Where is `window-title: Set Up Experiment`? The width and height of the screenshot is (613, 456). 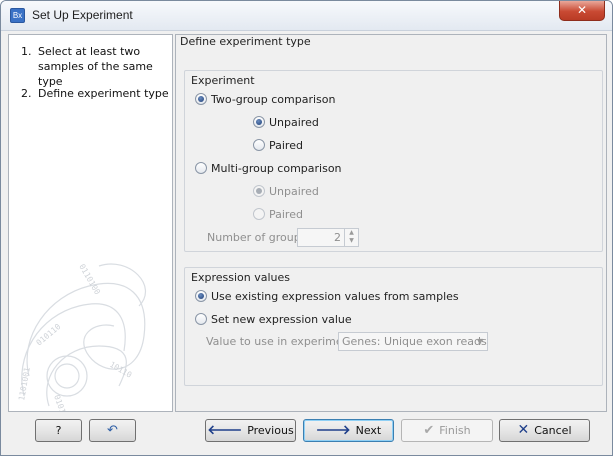
window-title: Set Up Experiment is located at coordinates (82, 15).